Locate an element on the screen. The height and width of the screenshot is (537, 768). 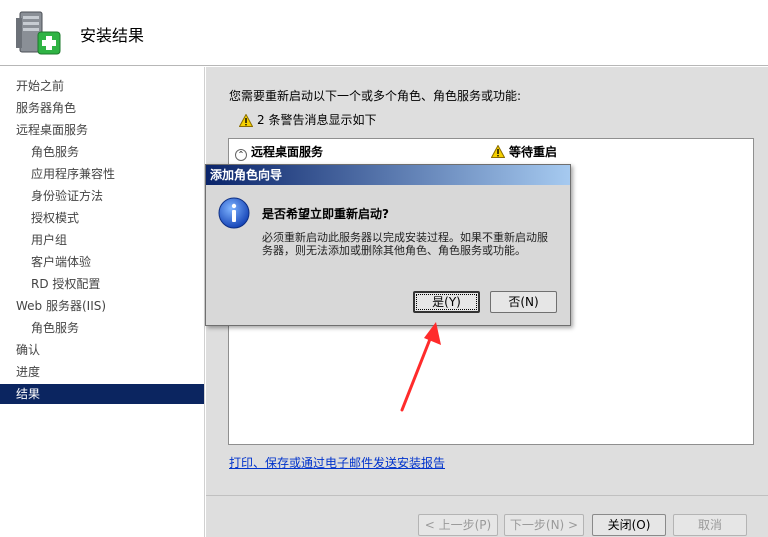
wizard-footer: < 上一步(P) 下一步(N) > 关闭(O) 取消 is located at coordinates (487, 516).